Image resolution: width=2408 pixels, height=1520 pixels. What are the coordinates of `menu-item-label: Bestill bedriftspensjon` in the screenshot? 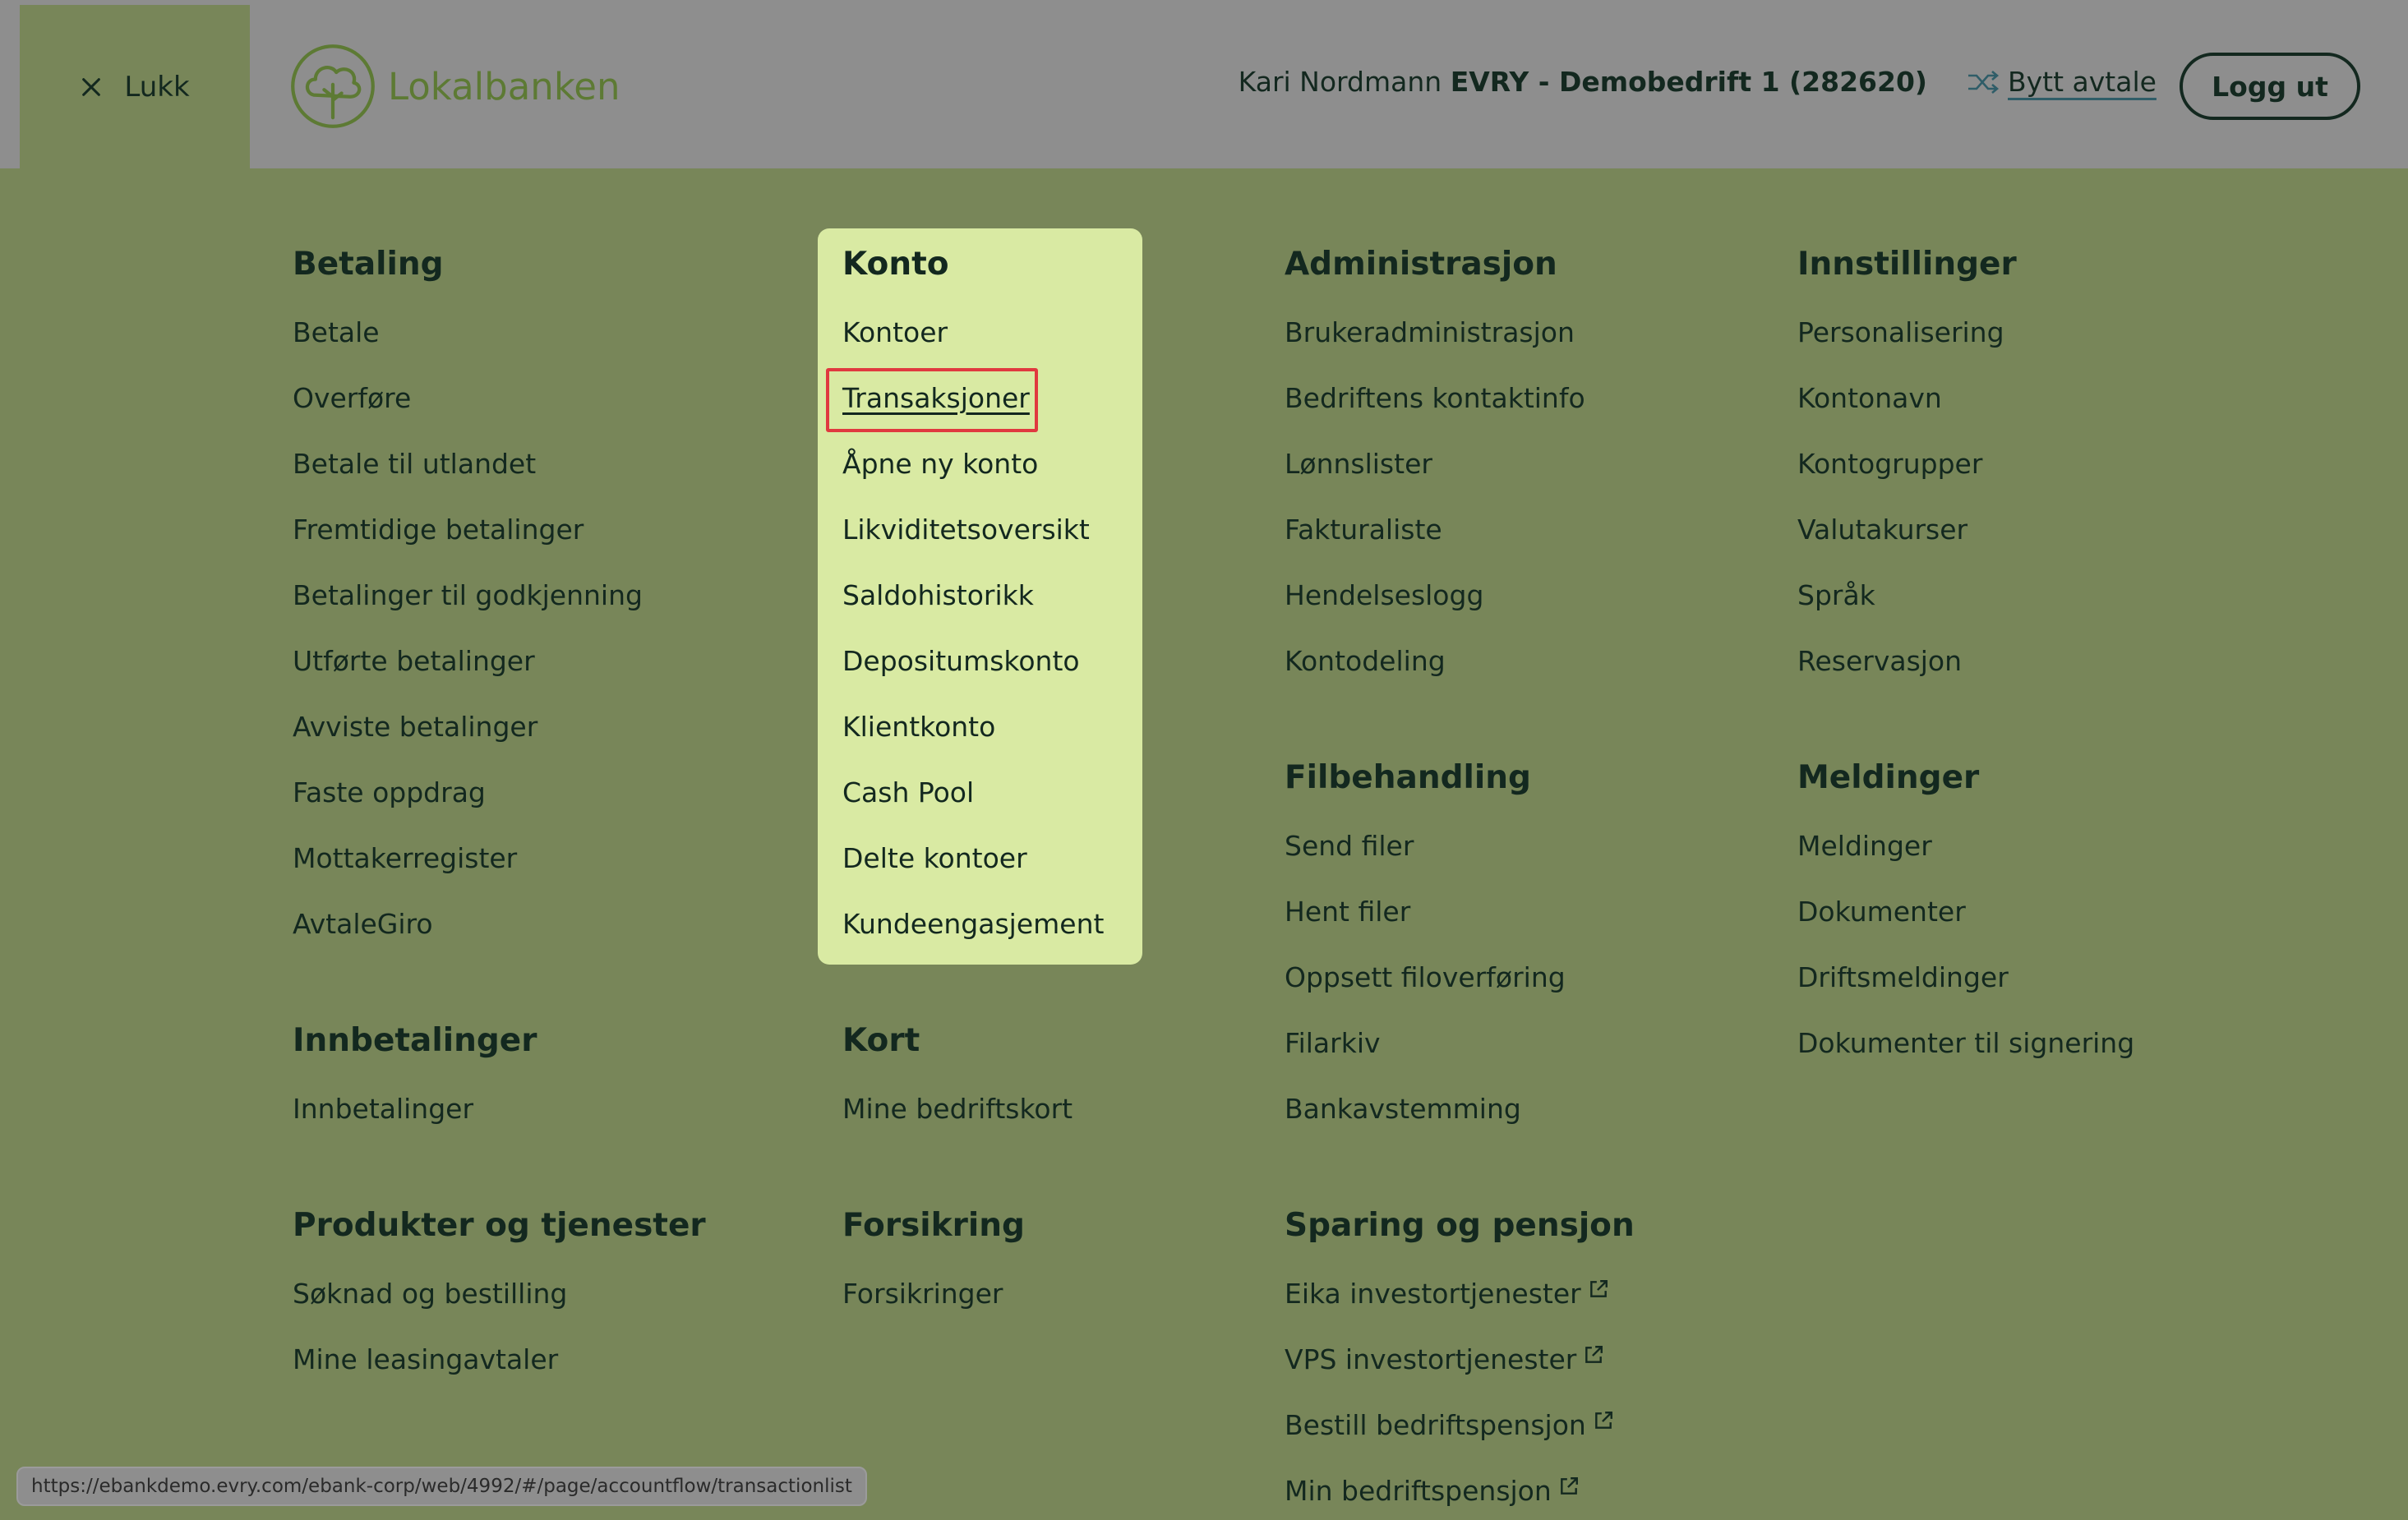 It's located at (1435, 1425).